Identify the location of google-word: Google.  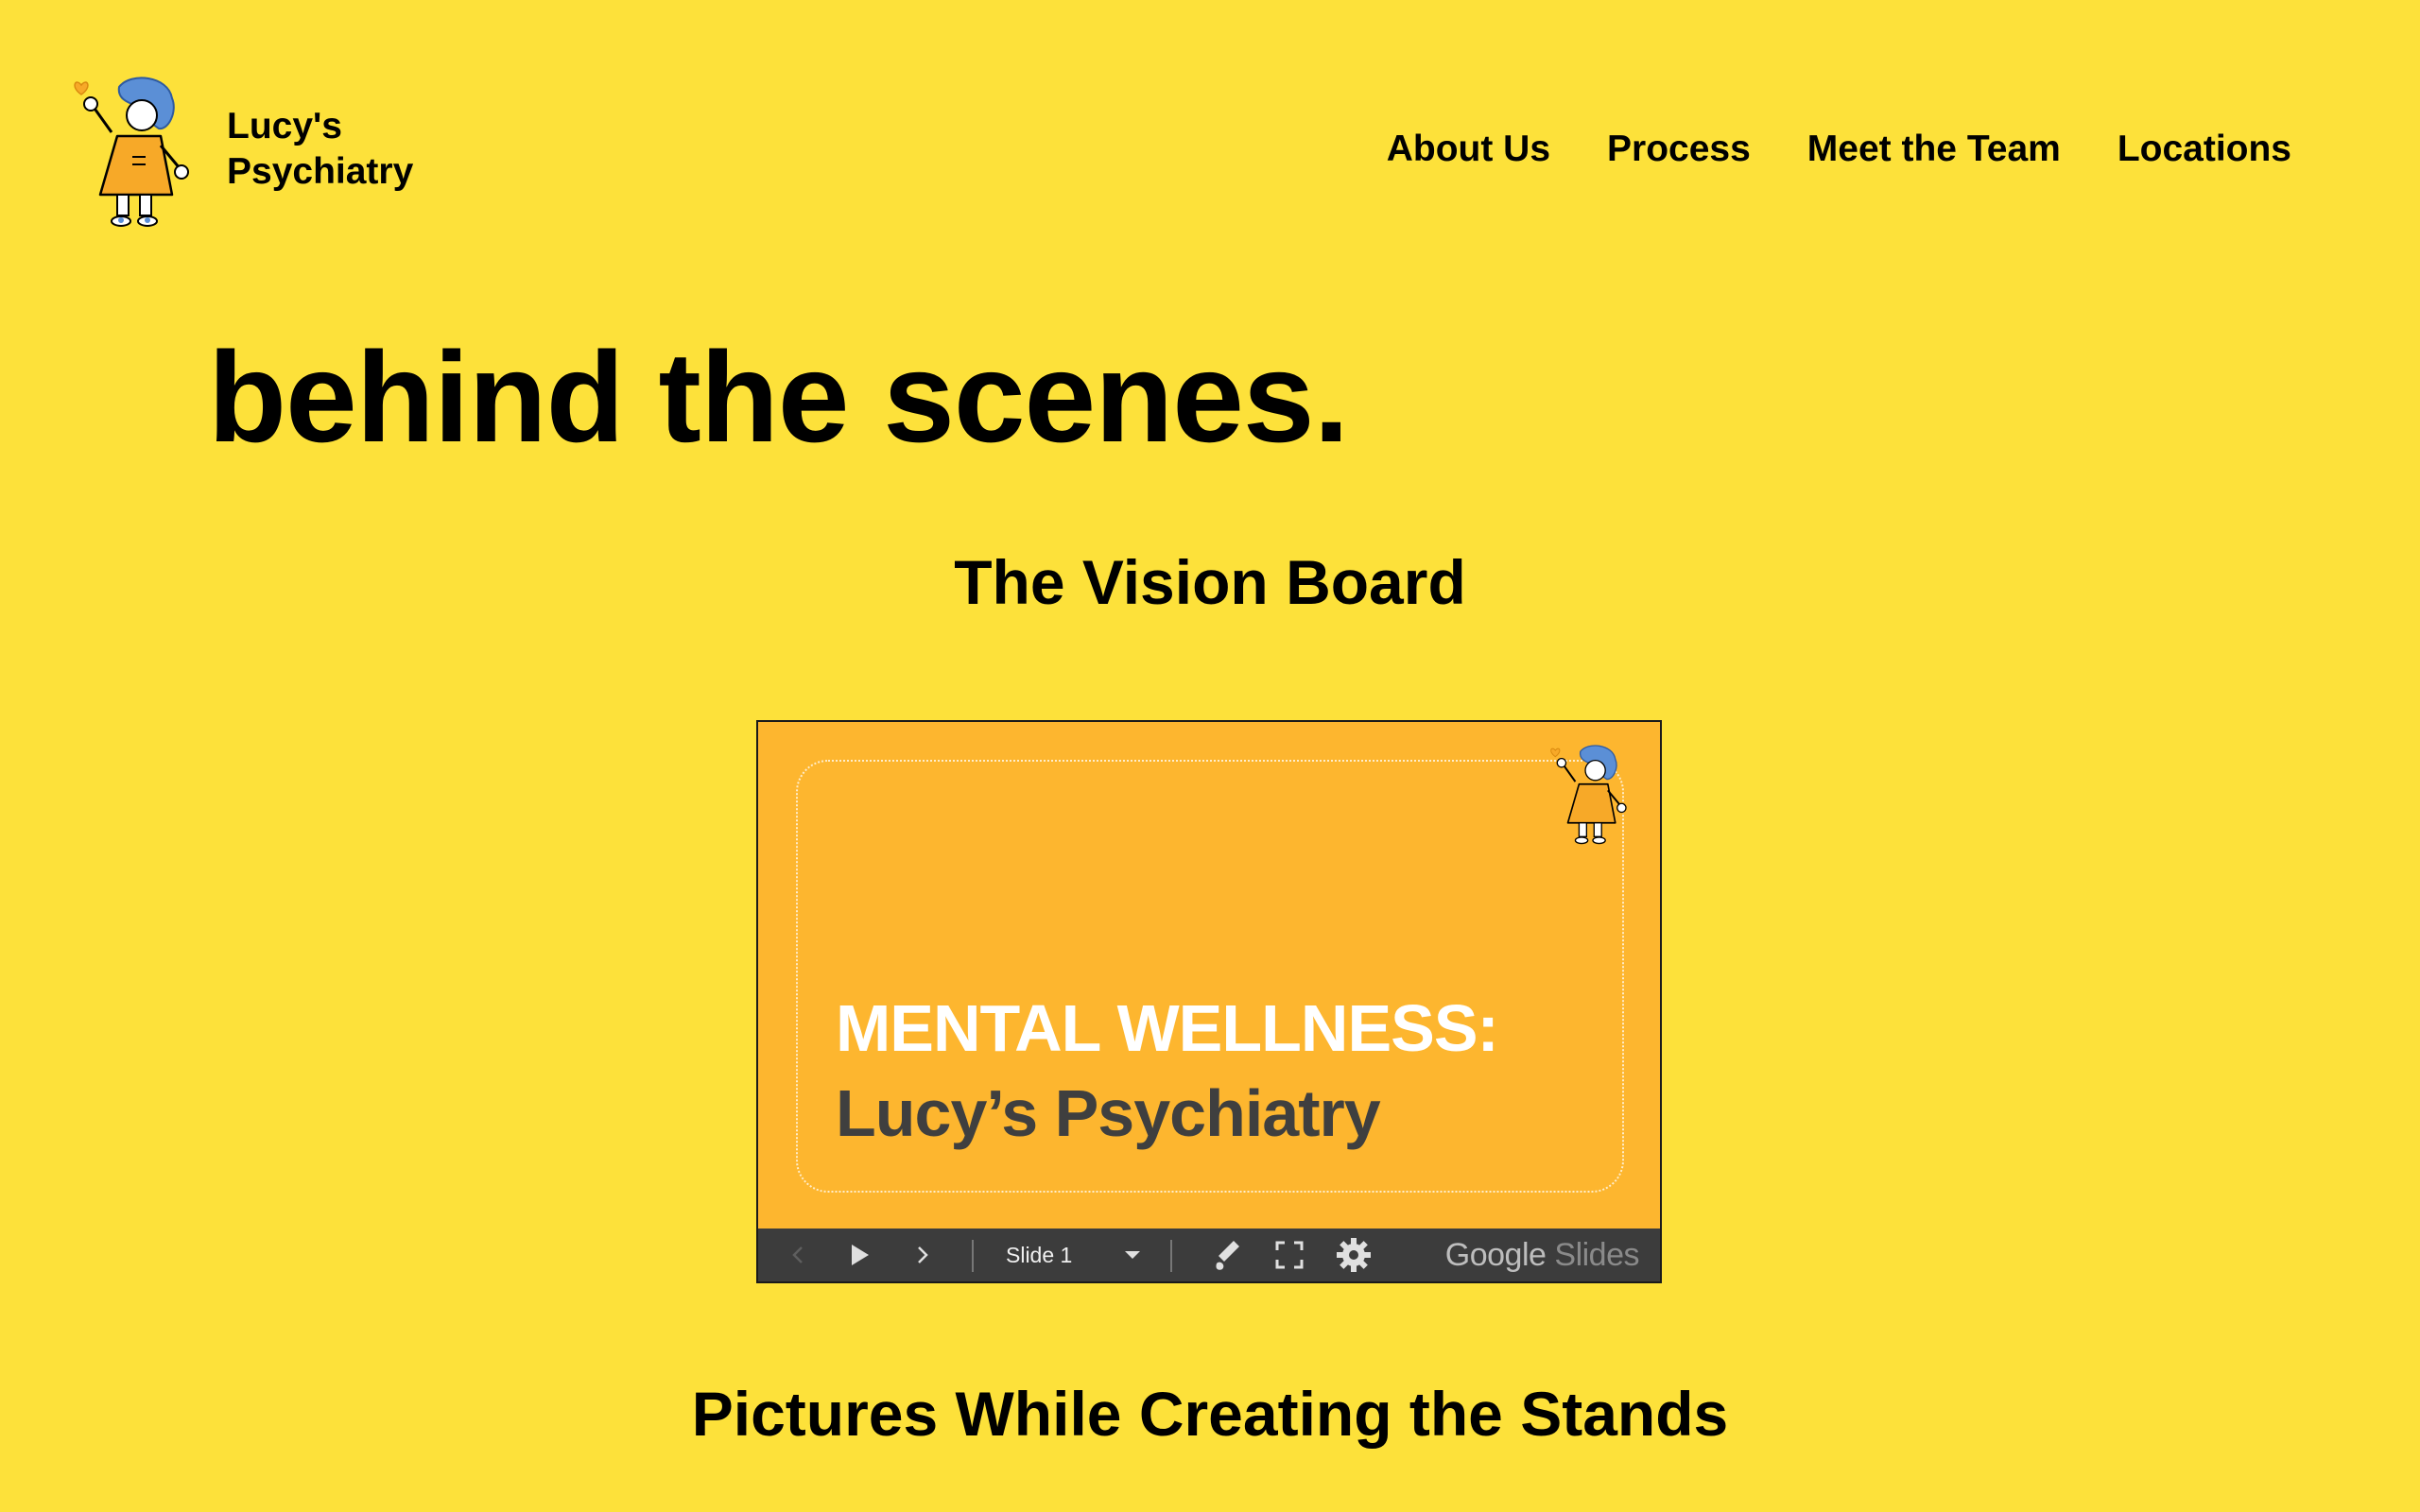
(1495, 1255).